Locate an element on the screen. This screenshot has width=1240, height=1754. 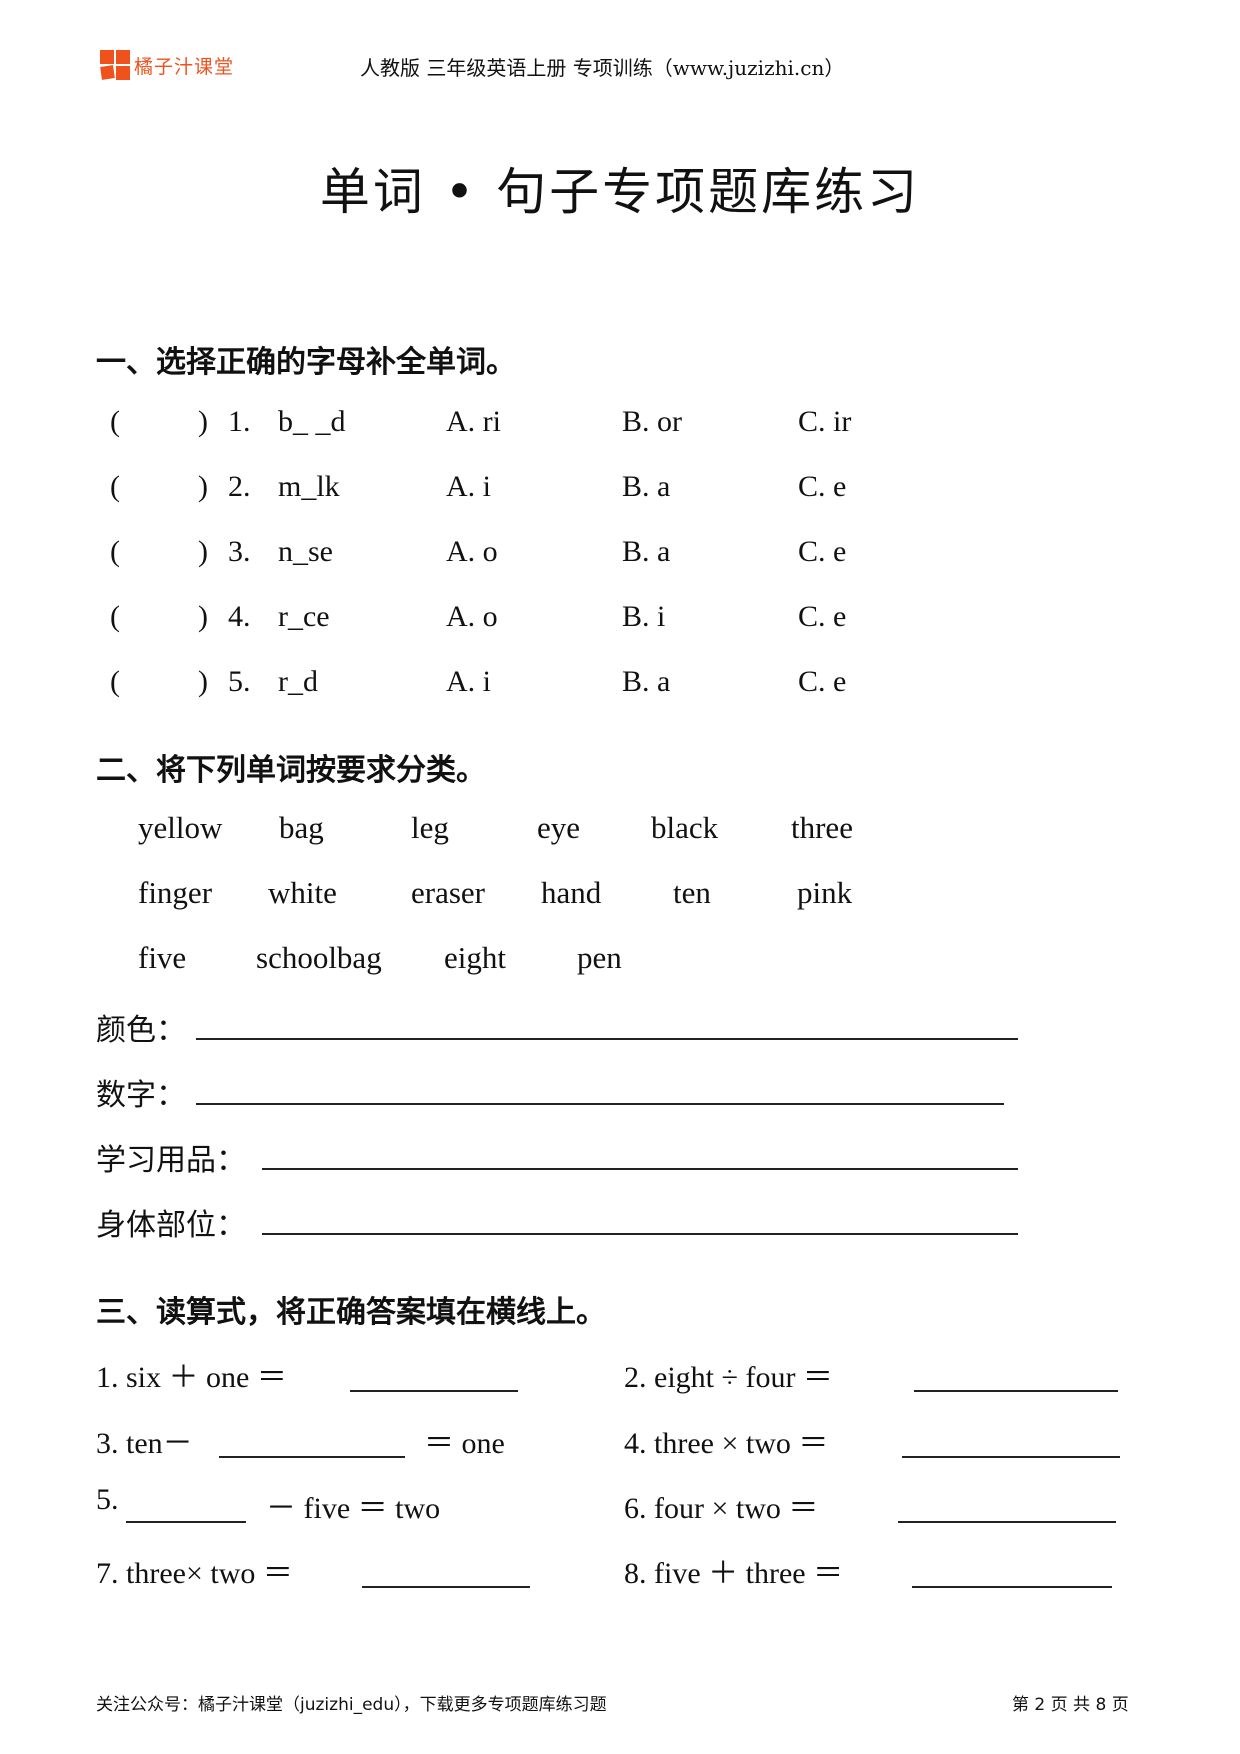
word-item: eraser is located at coordinates (448, 892).